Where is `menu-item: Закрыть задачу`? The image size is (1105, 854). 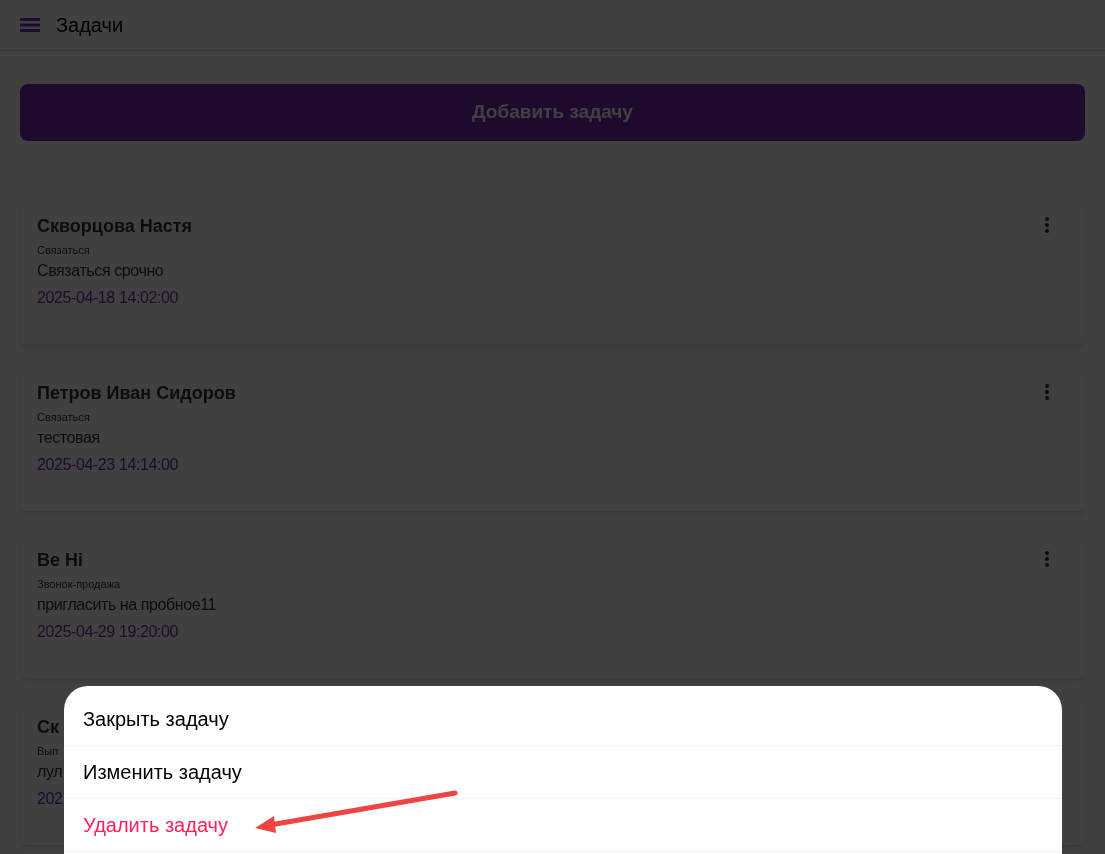
menu-item: Закрыть задачу is located at coordinates (563, 719).